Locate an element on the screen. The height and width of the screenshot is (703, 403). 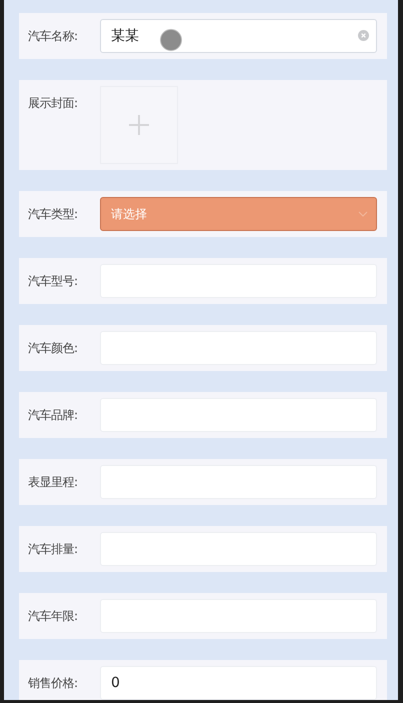
field-label: 汽车类型: is located at coordinates (53, 214).